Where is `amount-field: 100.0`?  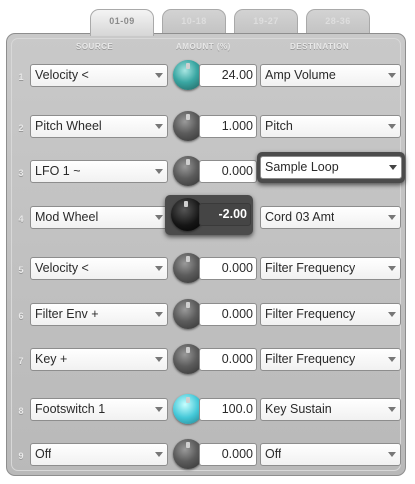 amount-field: 100.0 is located at coordinates (228, 409).